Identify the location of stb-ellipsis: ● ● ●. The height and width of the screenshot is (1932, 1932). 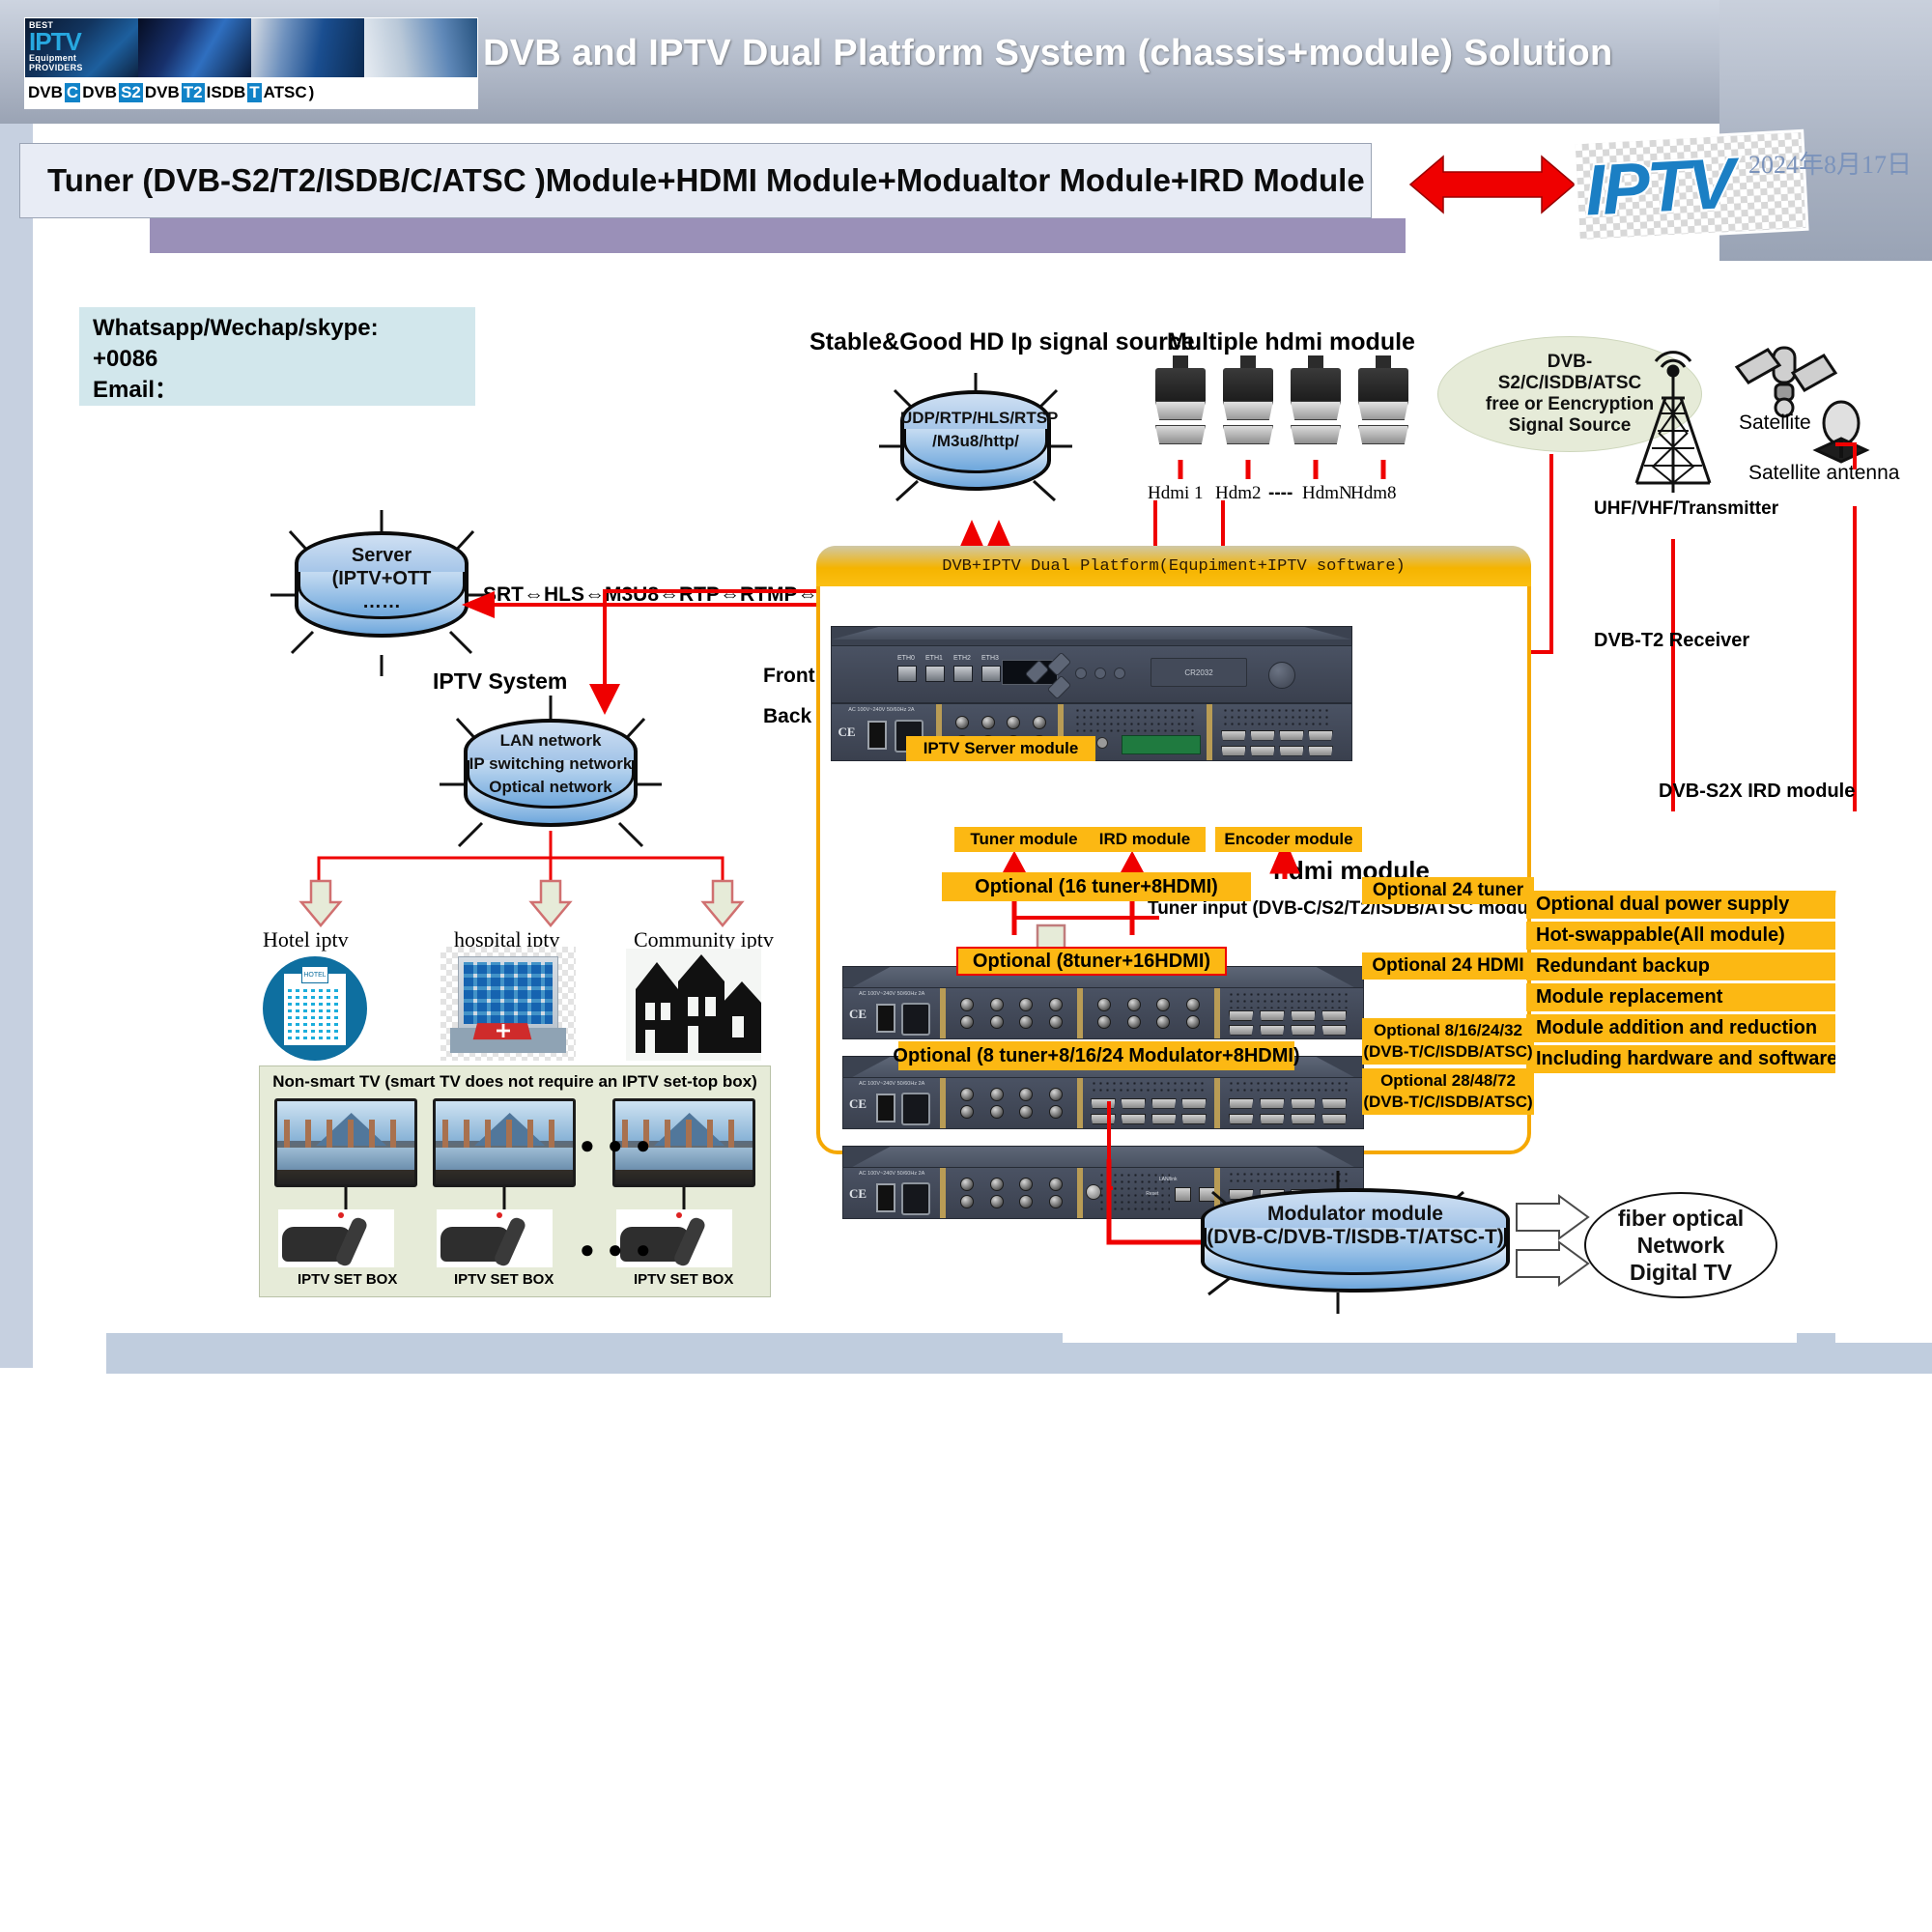
(617, 1249).